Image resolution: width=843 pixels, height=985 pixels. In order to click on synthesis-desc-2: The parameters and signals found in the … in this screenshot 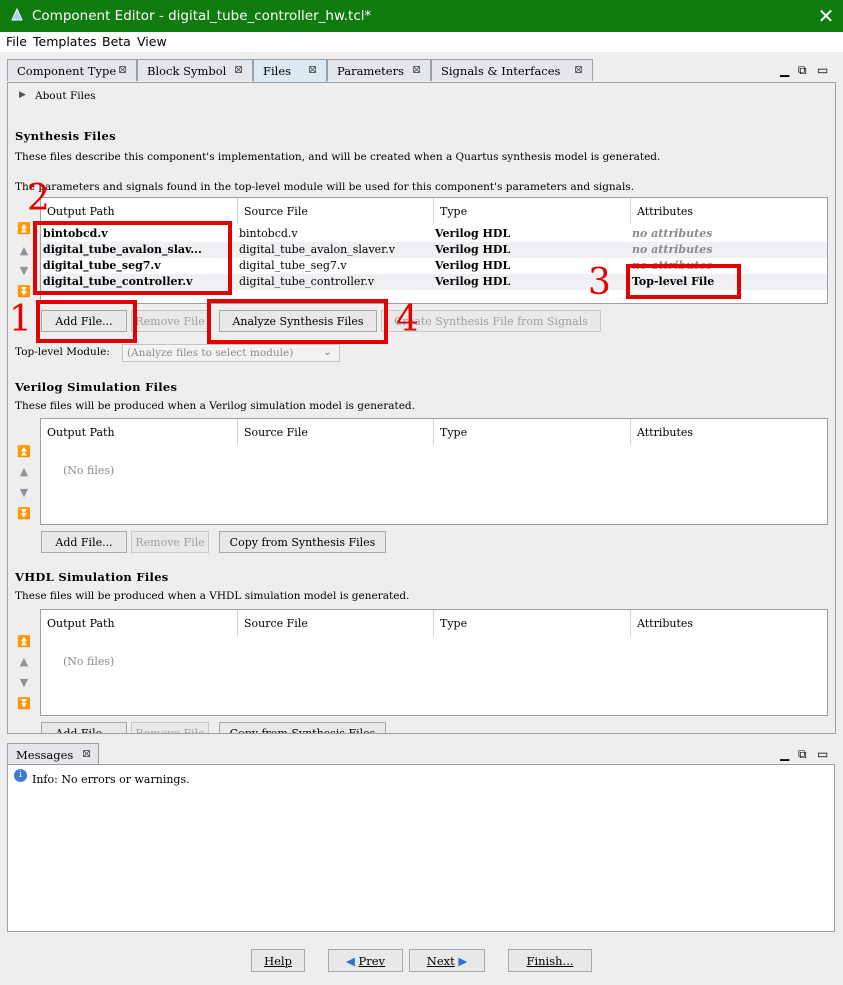, I will do `click(325, 187)`.